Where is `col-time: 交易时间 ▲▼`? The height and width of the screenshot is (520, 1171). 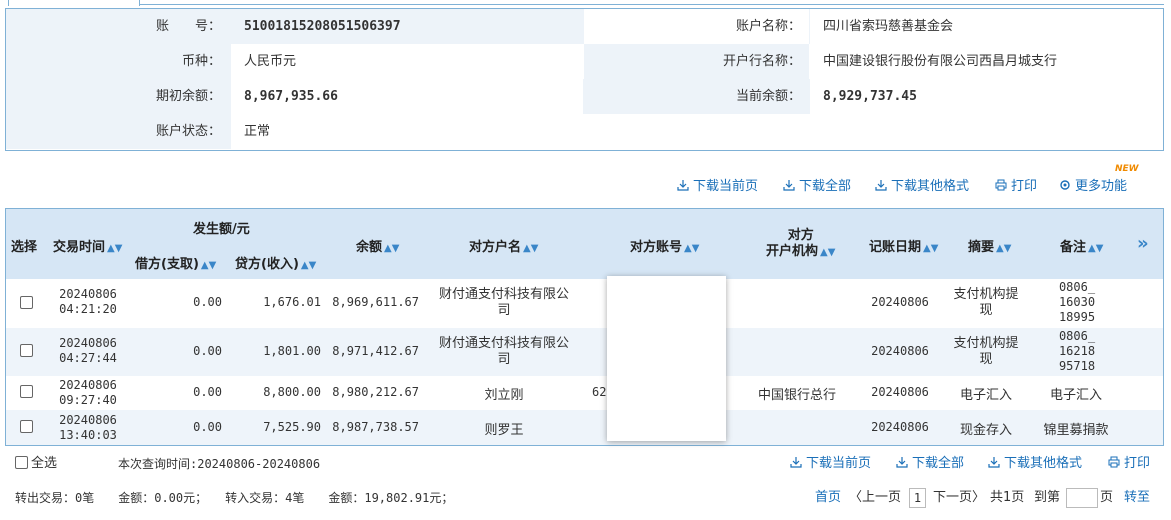 col-time: 交易时间 ▲▼ is located at coordinates (87, 245).